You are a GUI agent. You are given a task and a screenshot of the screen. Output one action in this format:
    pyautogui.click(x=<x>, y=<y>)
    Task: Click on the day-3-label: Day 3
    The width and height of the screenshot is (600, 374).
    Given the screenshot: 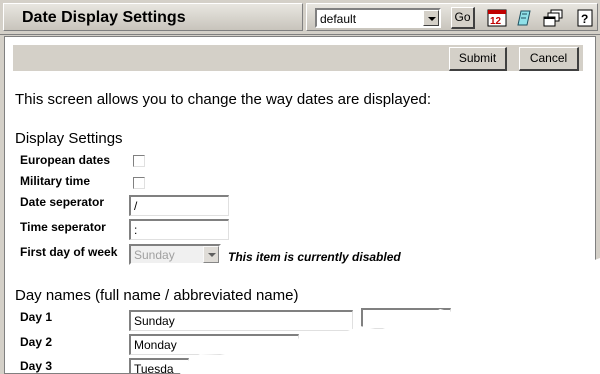 What is the action you would take?
    pyautogui.click(x=36, y=366)
    